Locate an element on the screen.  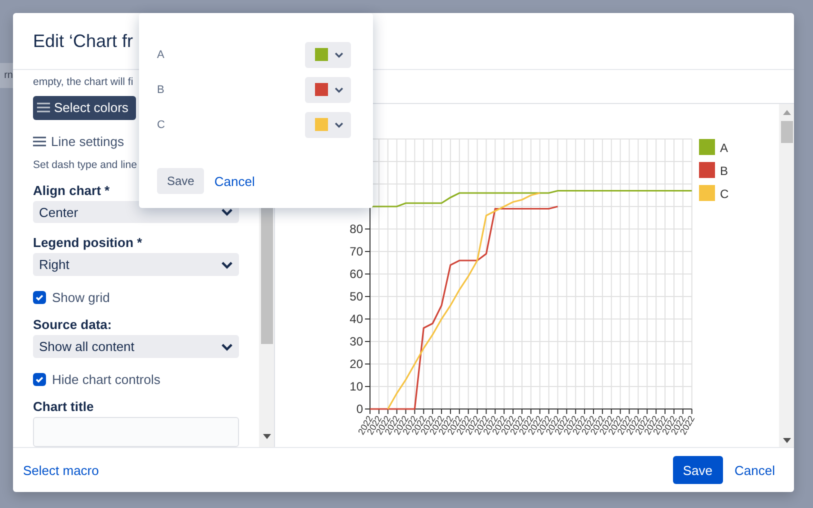
y-tick-label: 0 is located at coordinates (359, 409).